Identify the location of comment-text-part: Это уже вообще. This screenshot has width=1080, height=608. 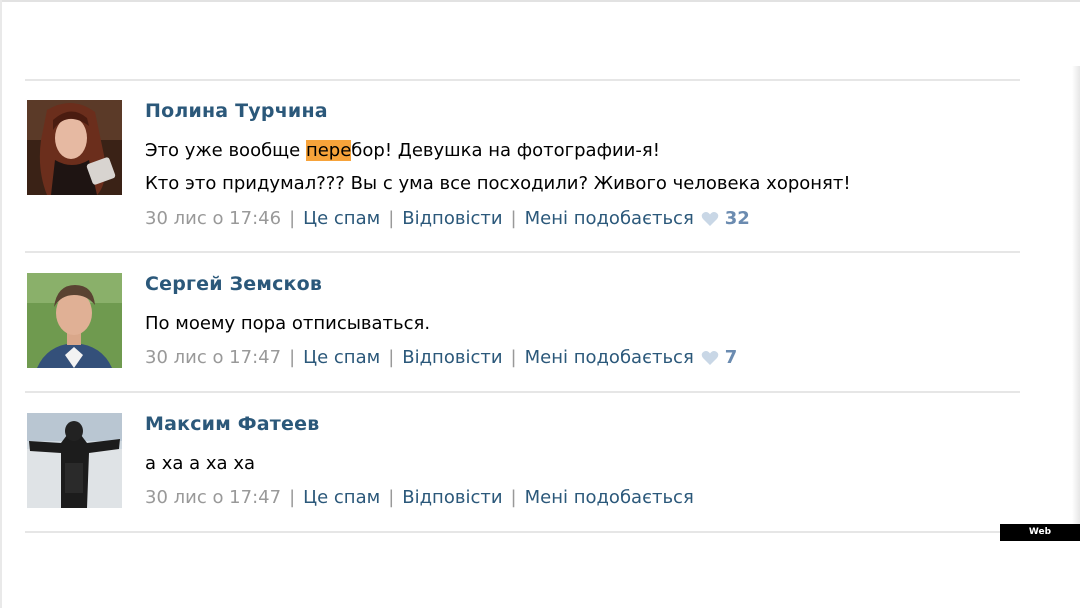
(225, 150).